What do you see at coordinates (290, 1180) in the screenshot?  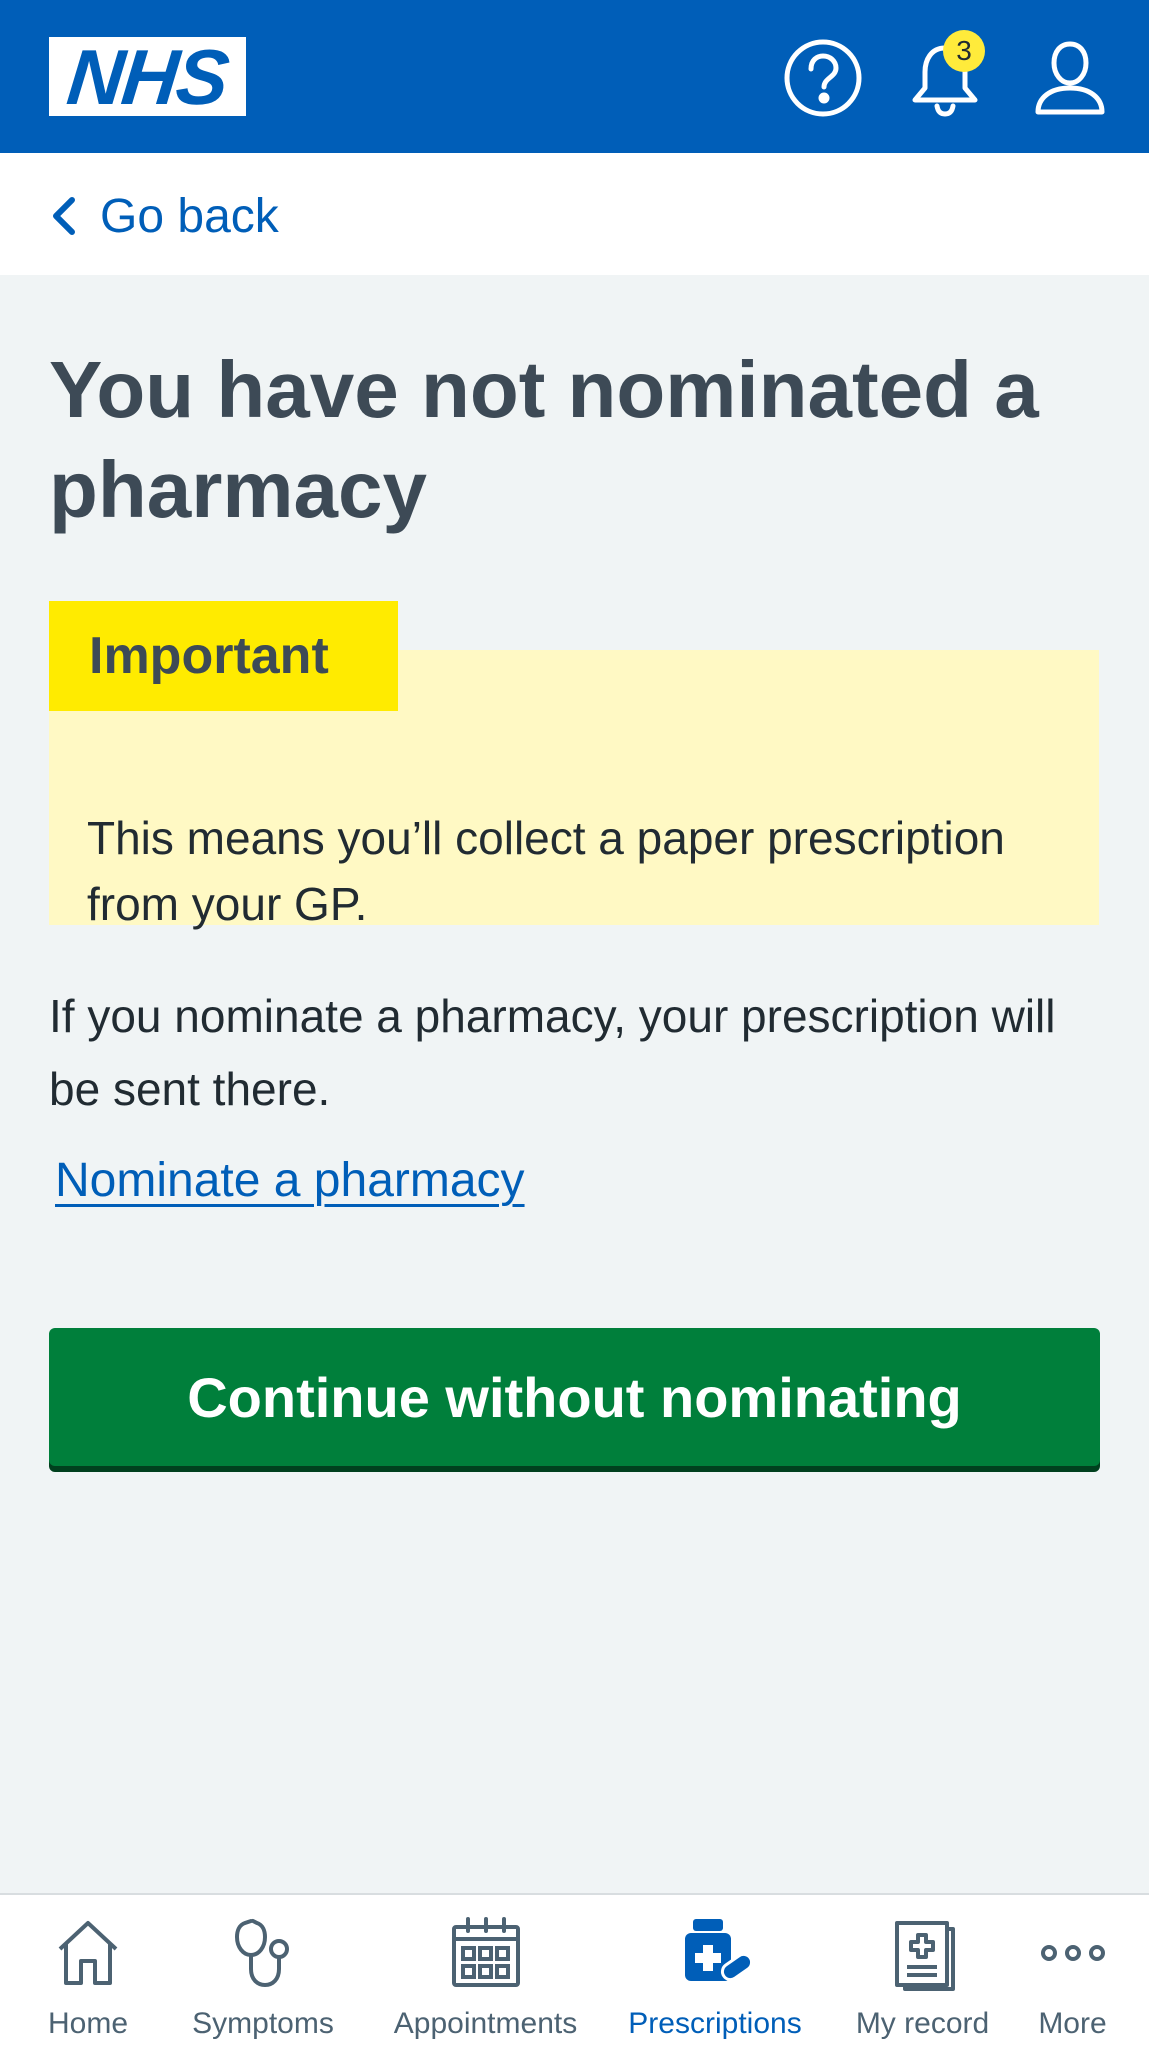 I see `nominate-pharmacy-link: Nominate a pharmacy` at bounding box center [290, 1180].